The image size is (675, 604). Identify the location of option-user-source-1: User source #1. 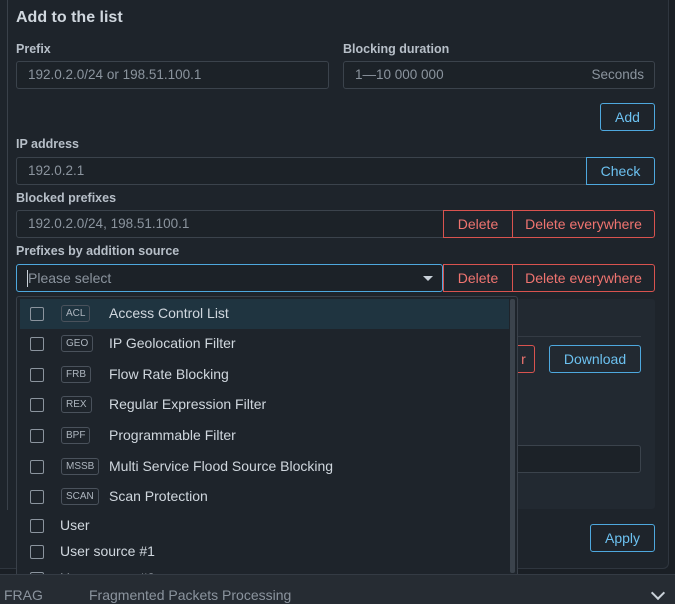
(264, 552).